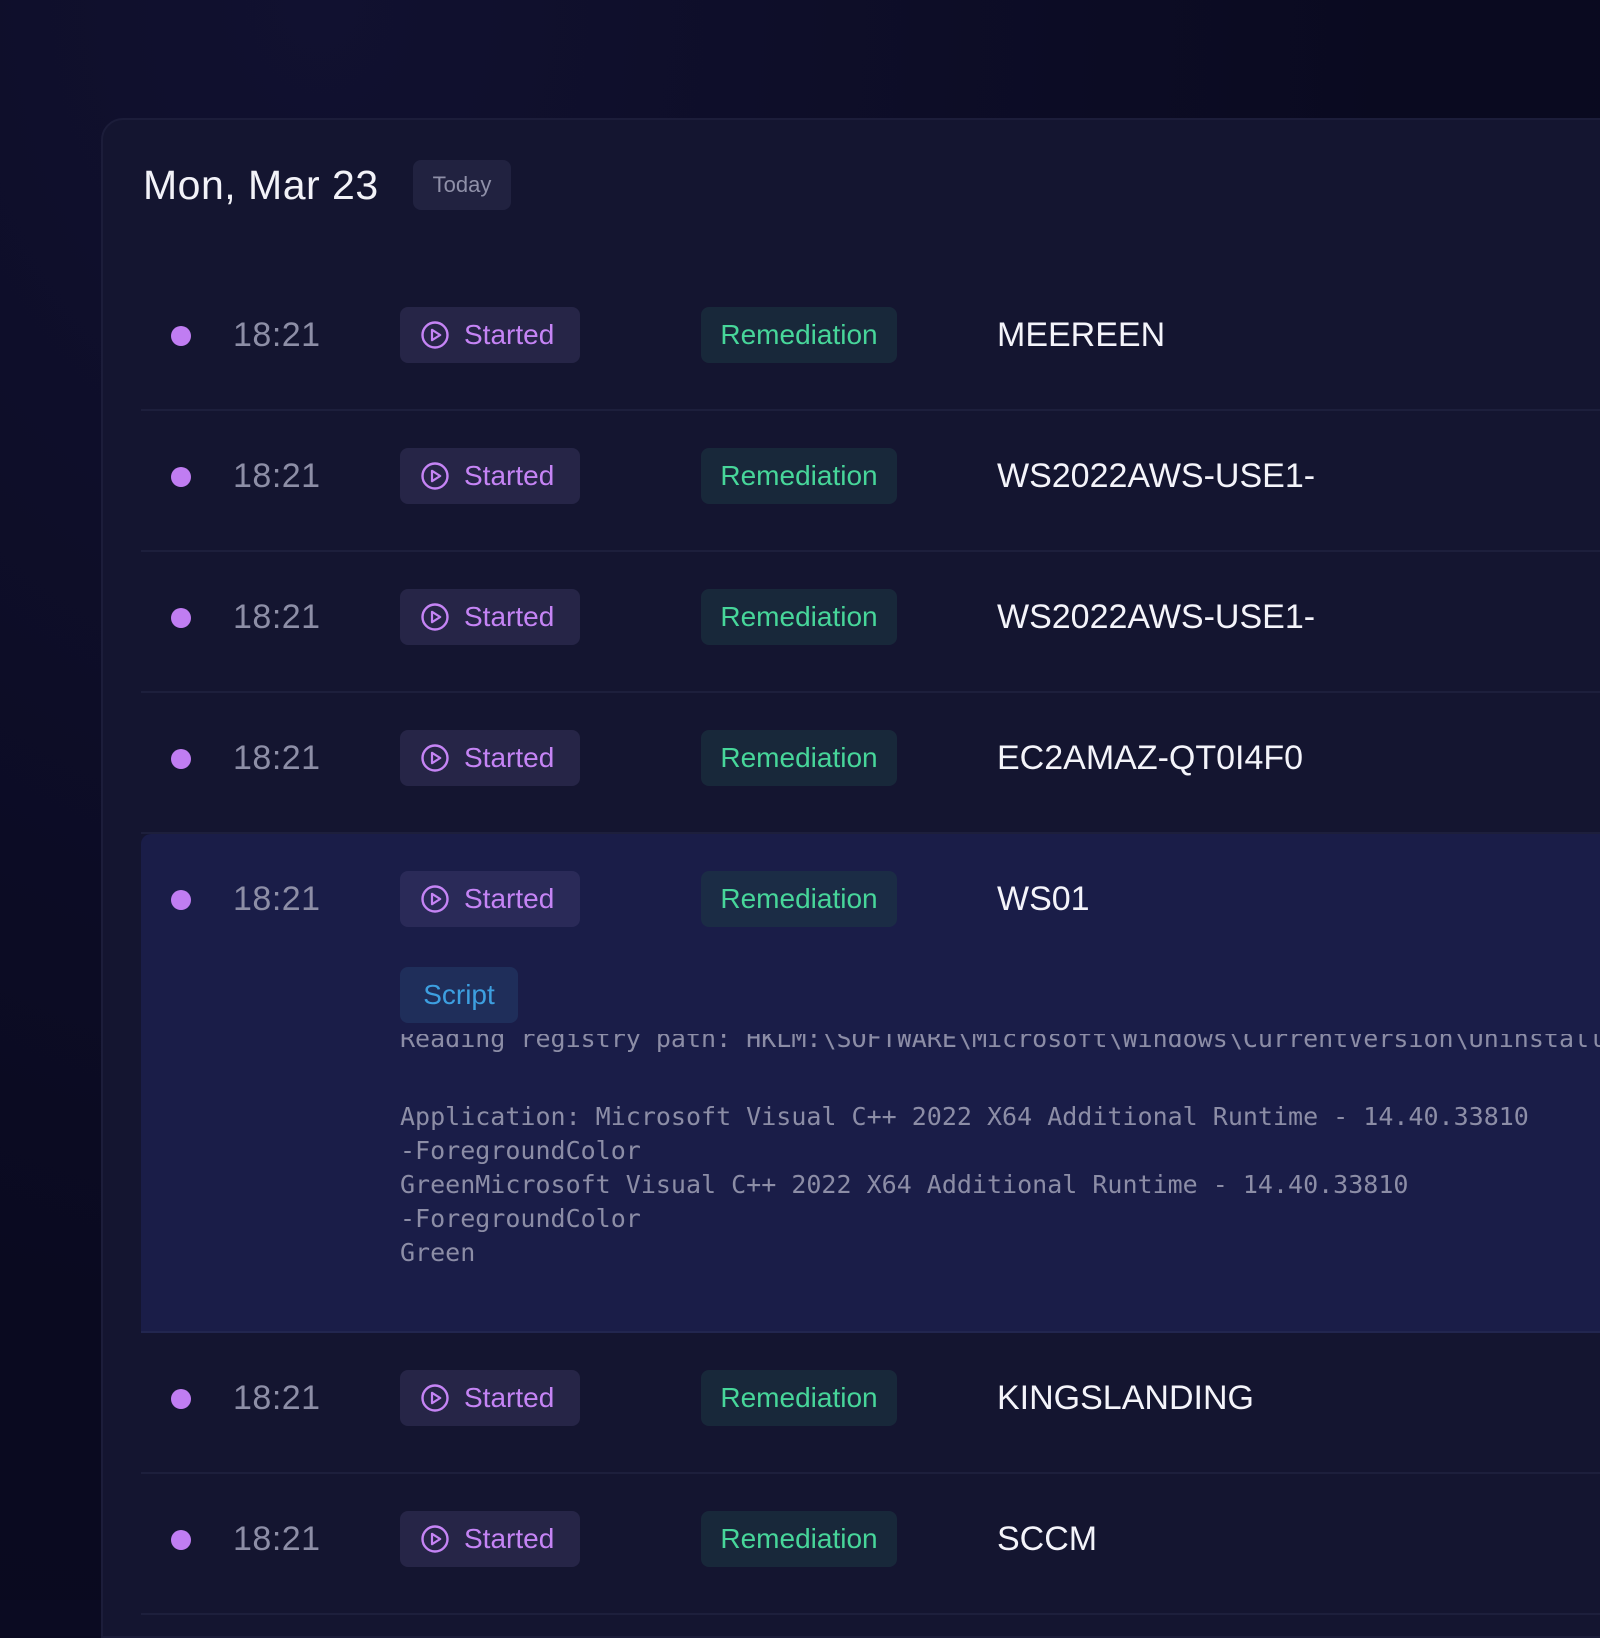  Describe the element at coordinates (1081, 334) in the screenshot. I see `host-name: MEEREEN` at that location.